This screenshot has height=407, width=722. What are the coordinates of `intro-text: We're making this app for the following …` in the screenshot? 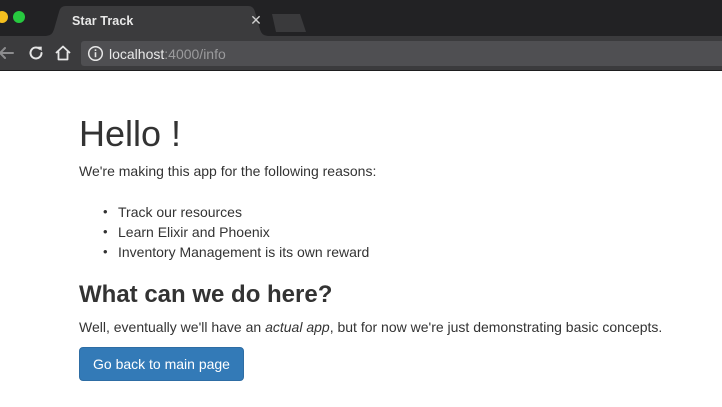 It's located at (228, 171).